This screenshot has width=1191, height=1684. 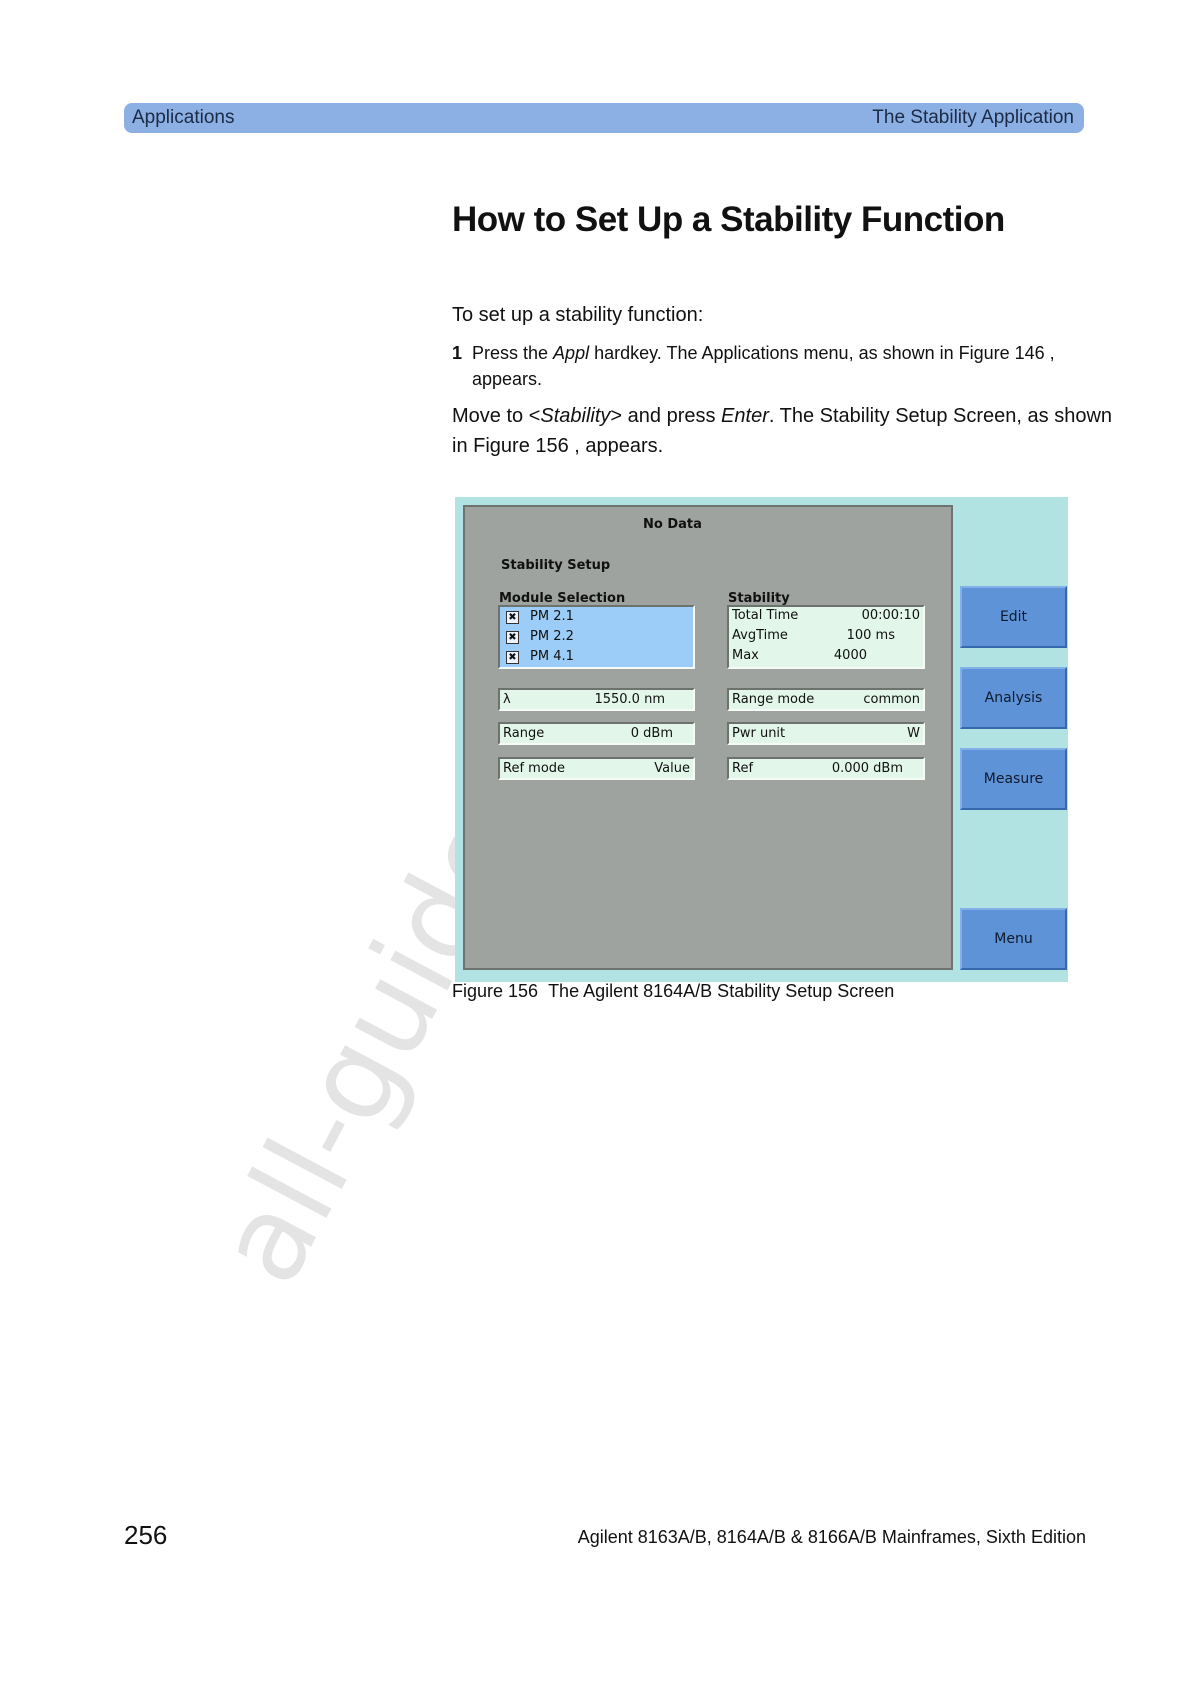 I want to click on total-time-key: Total Time, so click(x=765, y=615).